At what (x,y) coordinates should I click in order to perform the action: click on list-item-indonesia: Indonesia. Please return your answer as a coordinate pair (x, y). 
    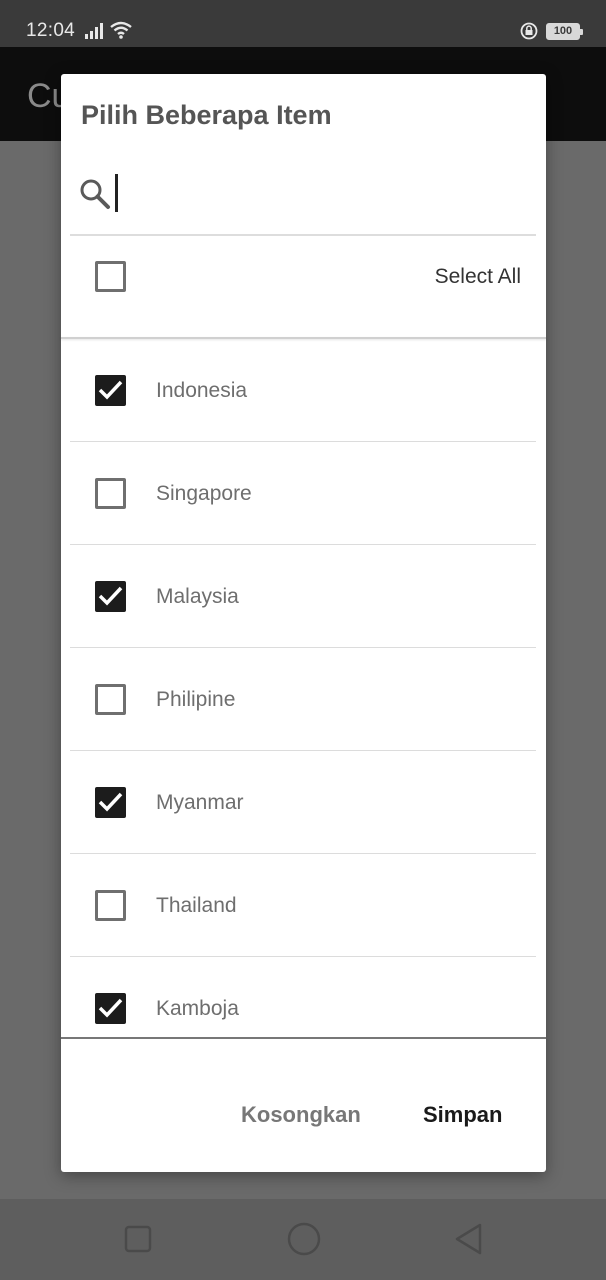
    Looking at the image, I should click on (303, 390).